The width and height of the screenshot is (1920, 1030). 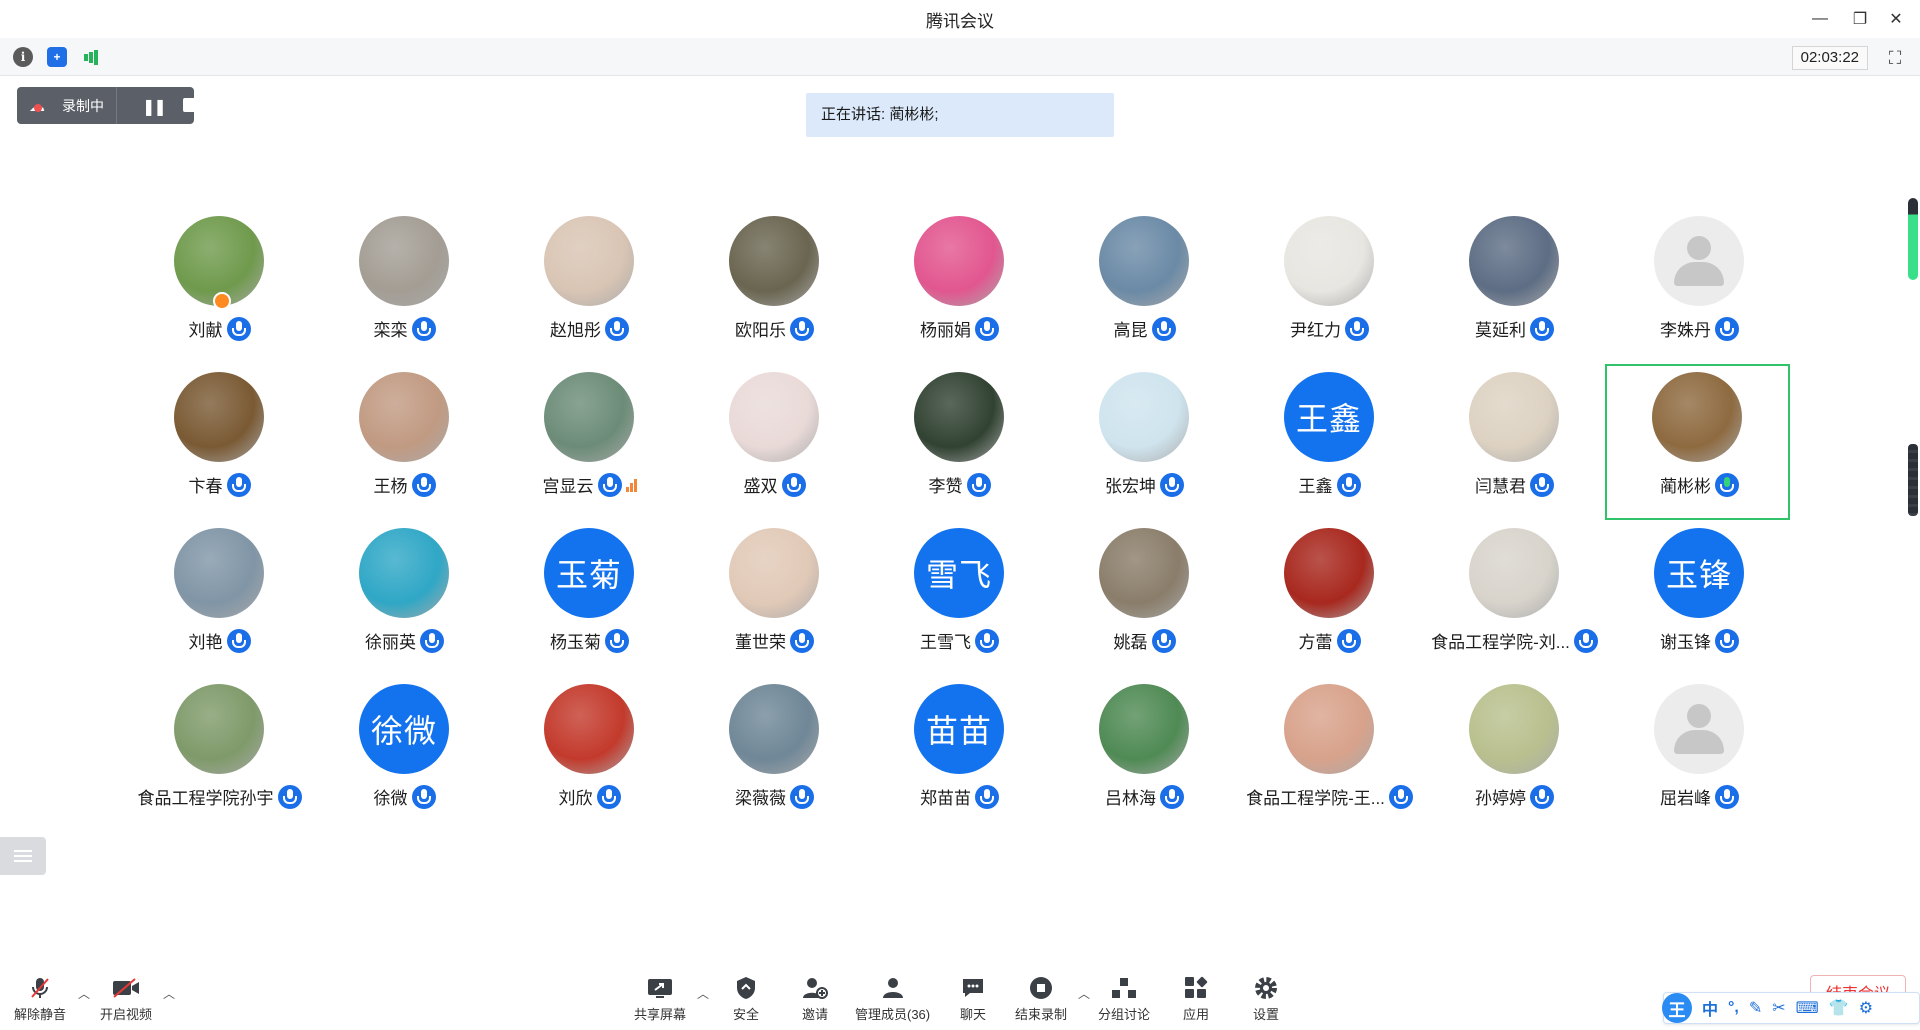 What do you see at coordinates (589, 449) in the screenshot?
I see `participant-tile: 宫显云` at bounding box center [589, 449].